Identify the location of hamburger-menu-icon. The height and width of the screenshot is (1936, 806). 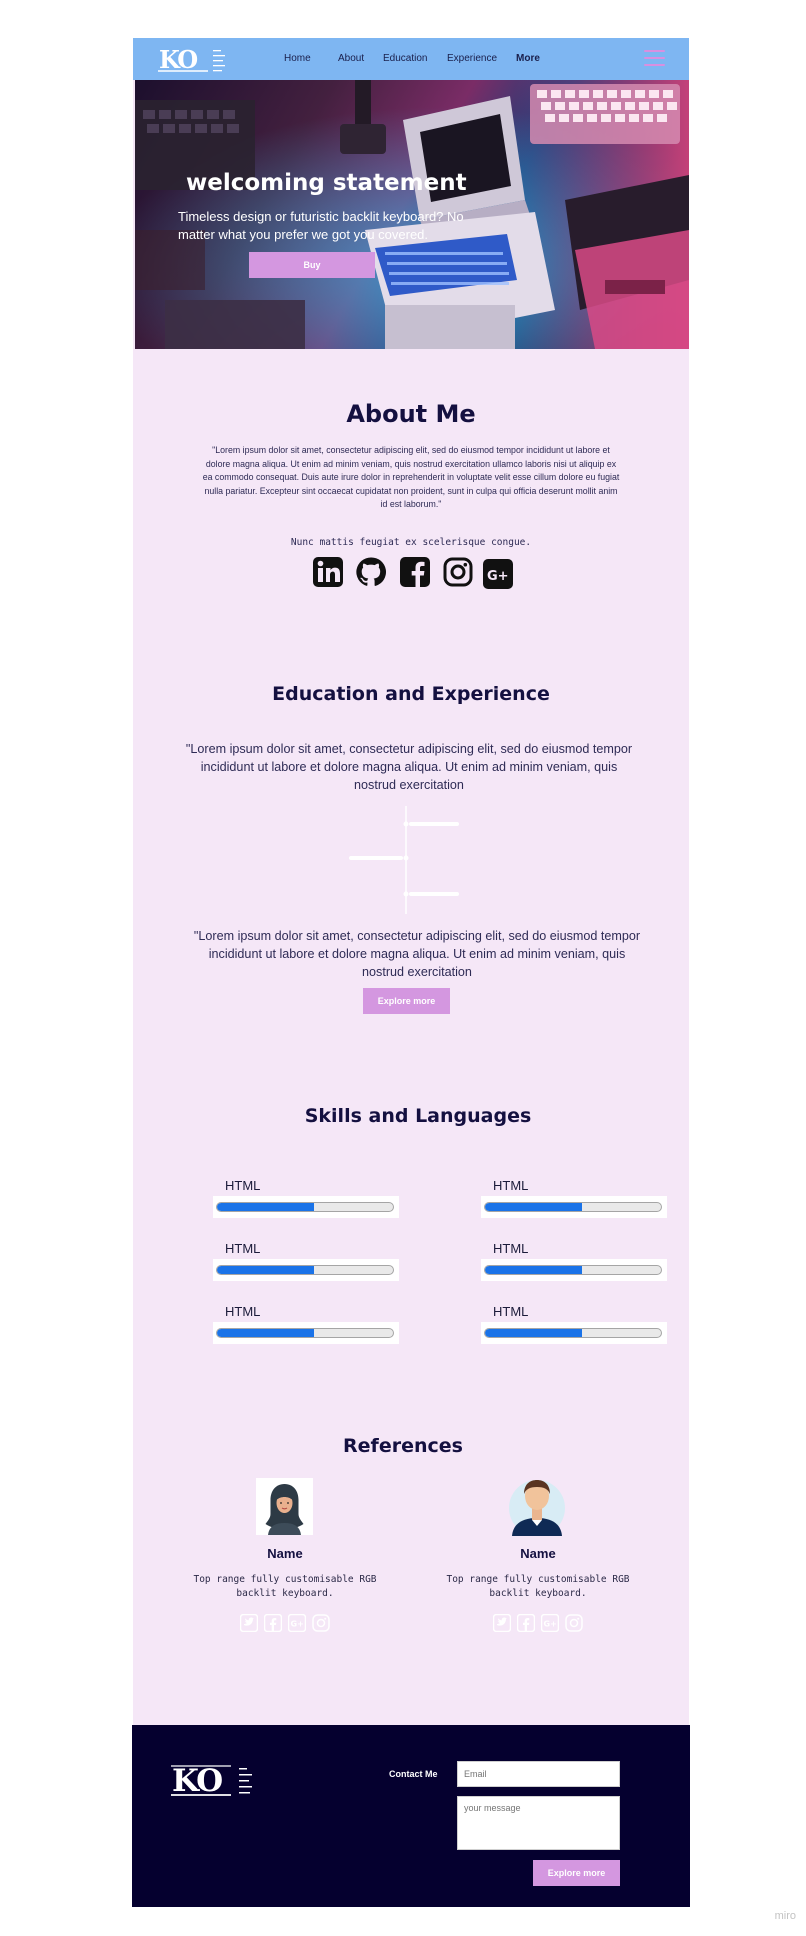
(654, 59).